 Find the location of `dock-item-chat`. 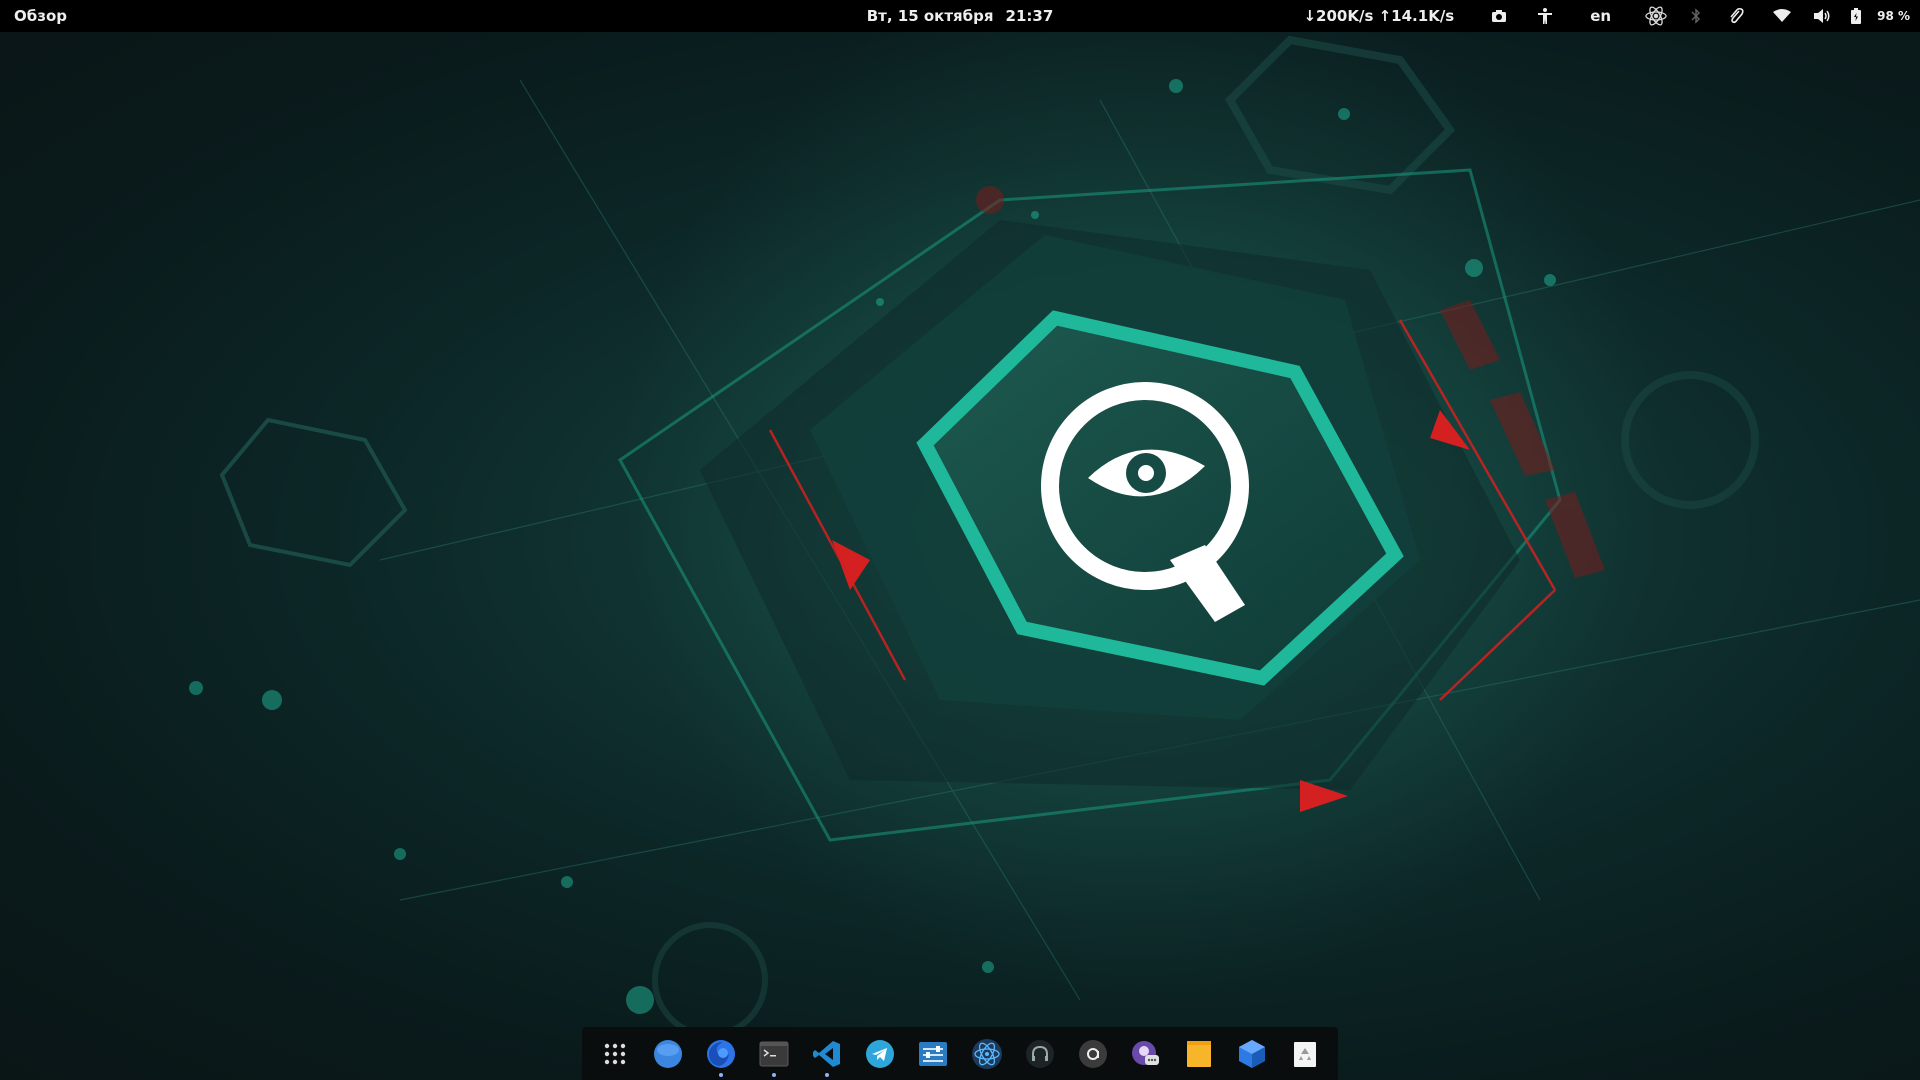

dock-item-chat is located at coordinates (1146, 1054).